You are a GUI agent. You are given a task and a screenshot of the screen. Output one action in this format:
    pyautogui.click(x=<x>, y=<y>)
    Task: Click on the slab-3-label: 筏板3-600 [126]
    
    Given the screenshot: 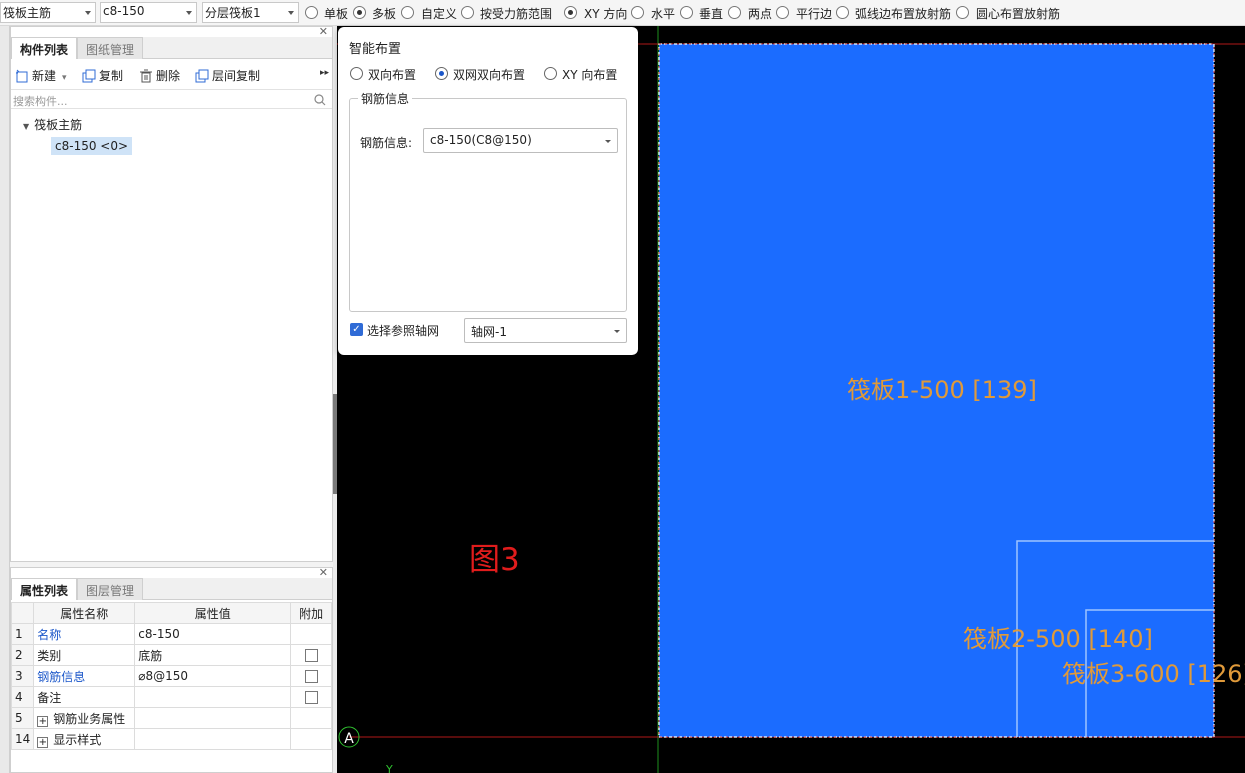 What is the action you would take?
    pyautogui.click(x=1153, y=674)
    